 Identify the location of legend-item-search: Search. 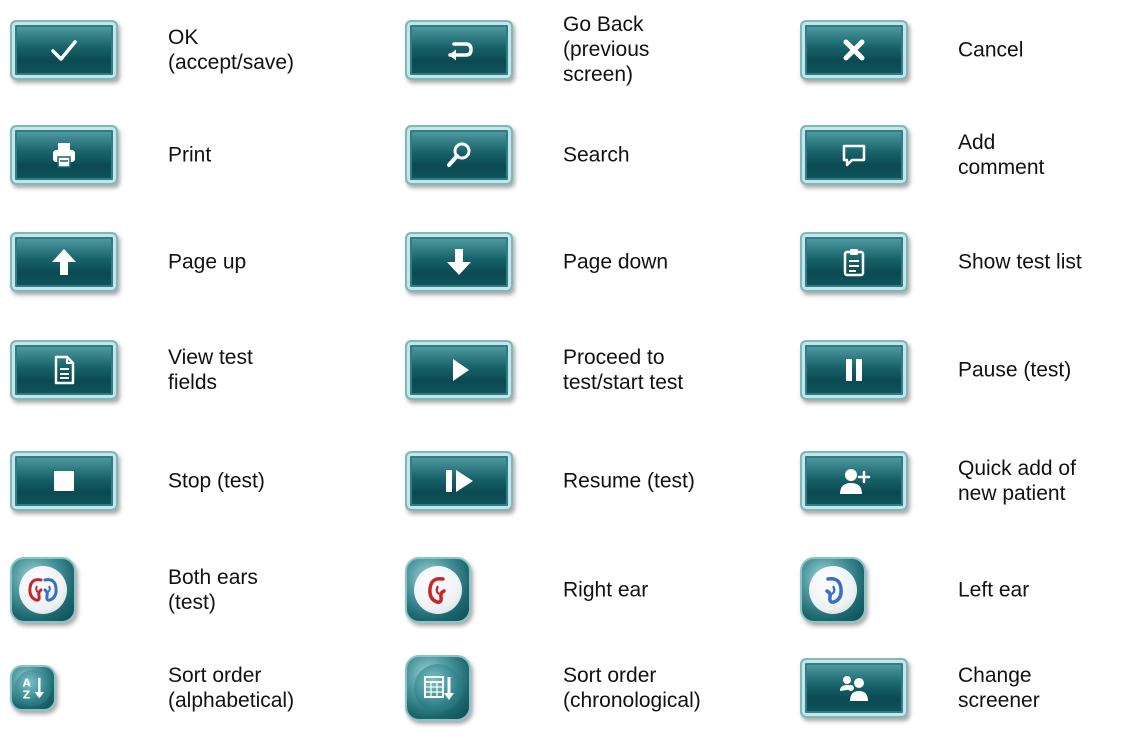
(590, 155).